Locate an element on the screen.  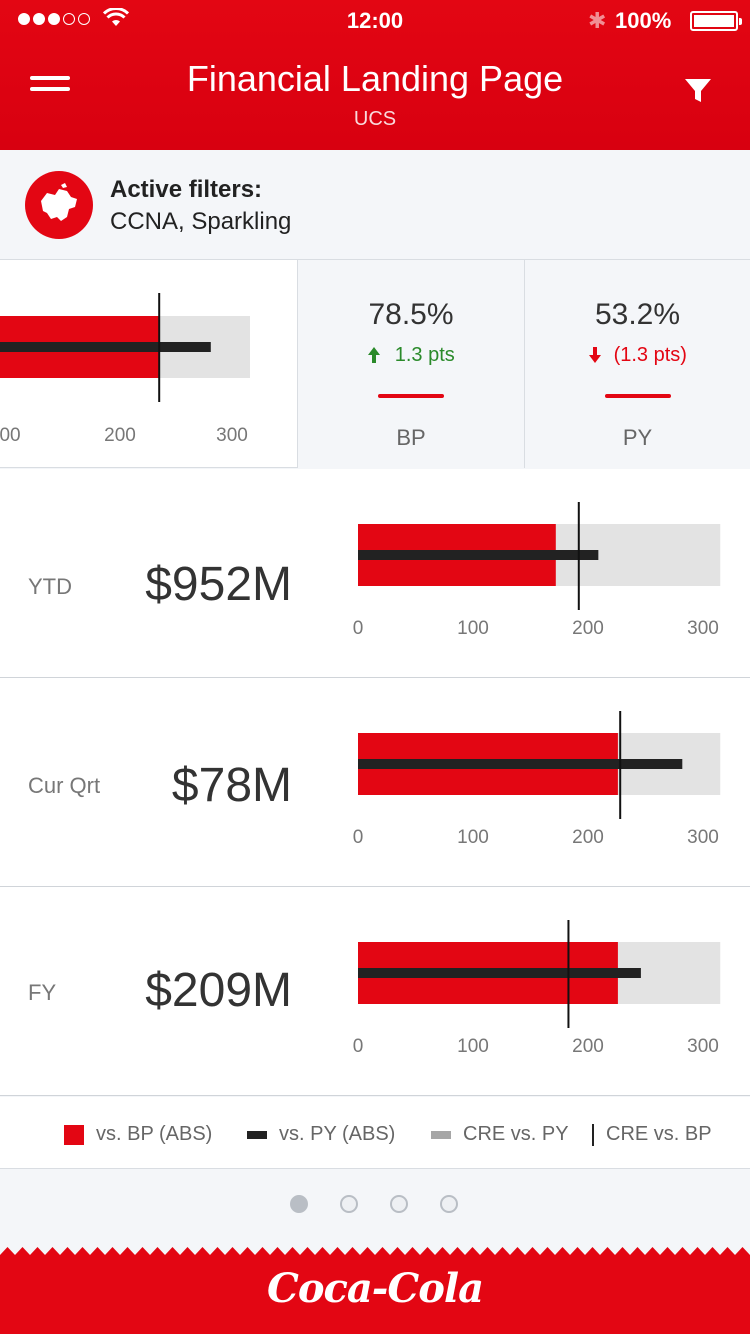
kpi-card-py: 53.2% (1.3 pts) PY is located at coordinates (637, 364).